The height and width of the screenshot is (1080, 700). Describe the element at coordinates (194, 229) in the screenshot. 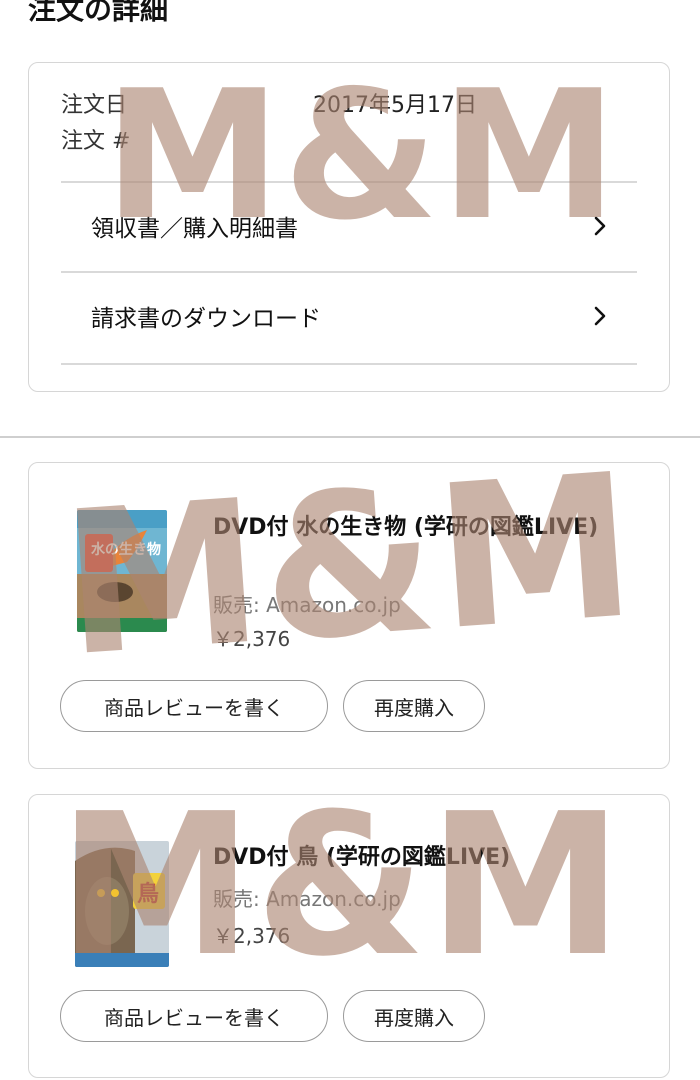

I see `receipt-link-label: 領収書／購入明細書` at that location.